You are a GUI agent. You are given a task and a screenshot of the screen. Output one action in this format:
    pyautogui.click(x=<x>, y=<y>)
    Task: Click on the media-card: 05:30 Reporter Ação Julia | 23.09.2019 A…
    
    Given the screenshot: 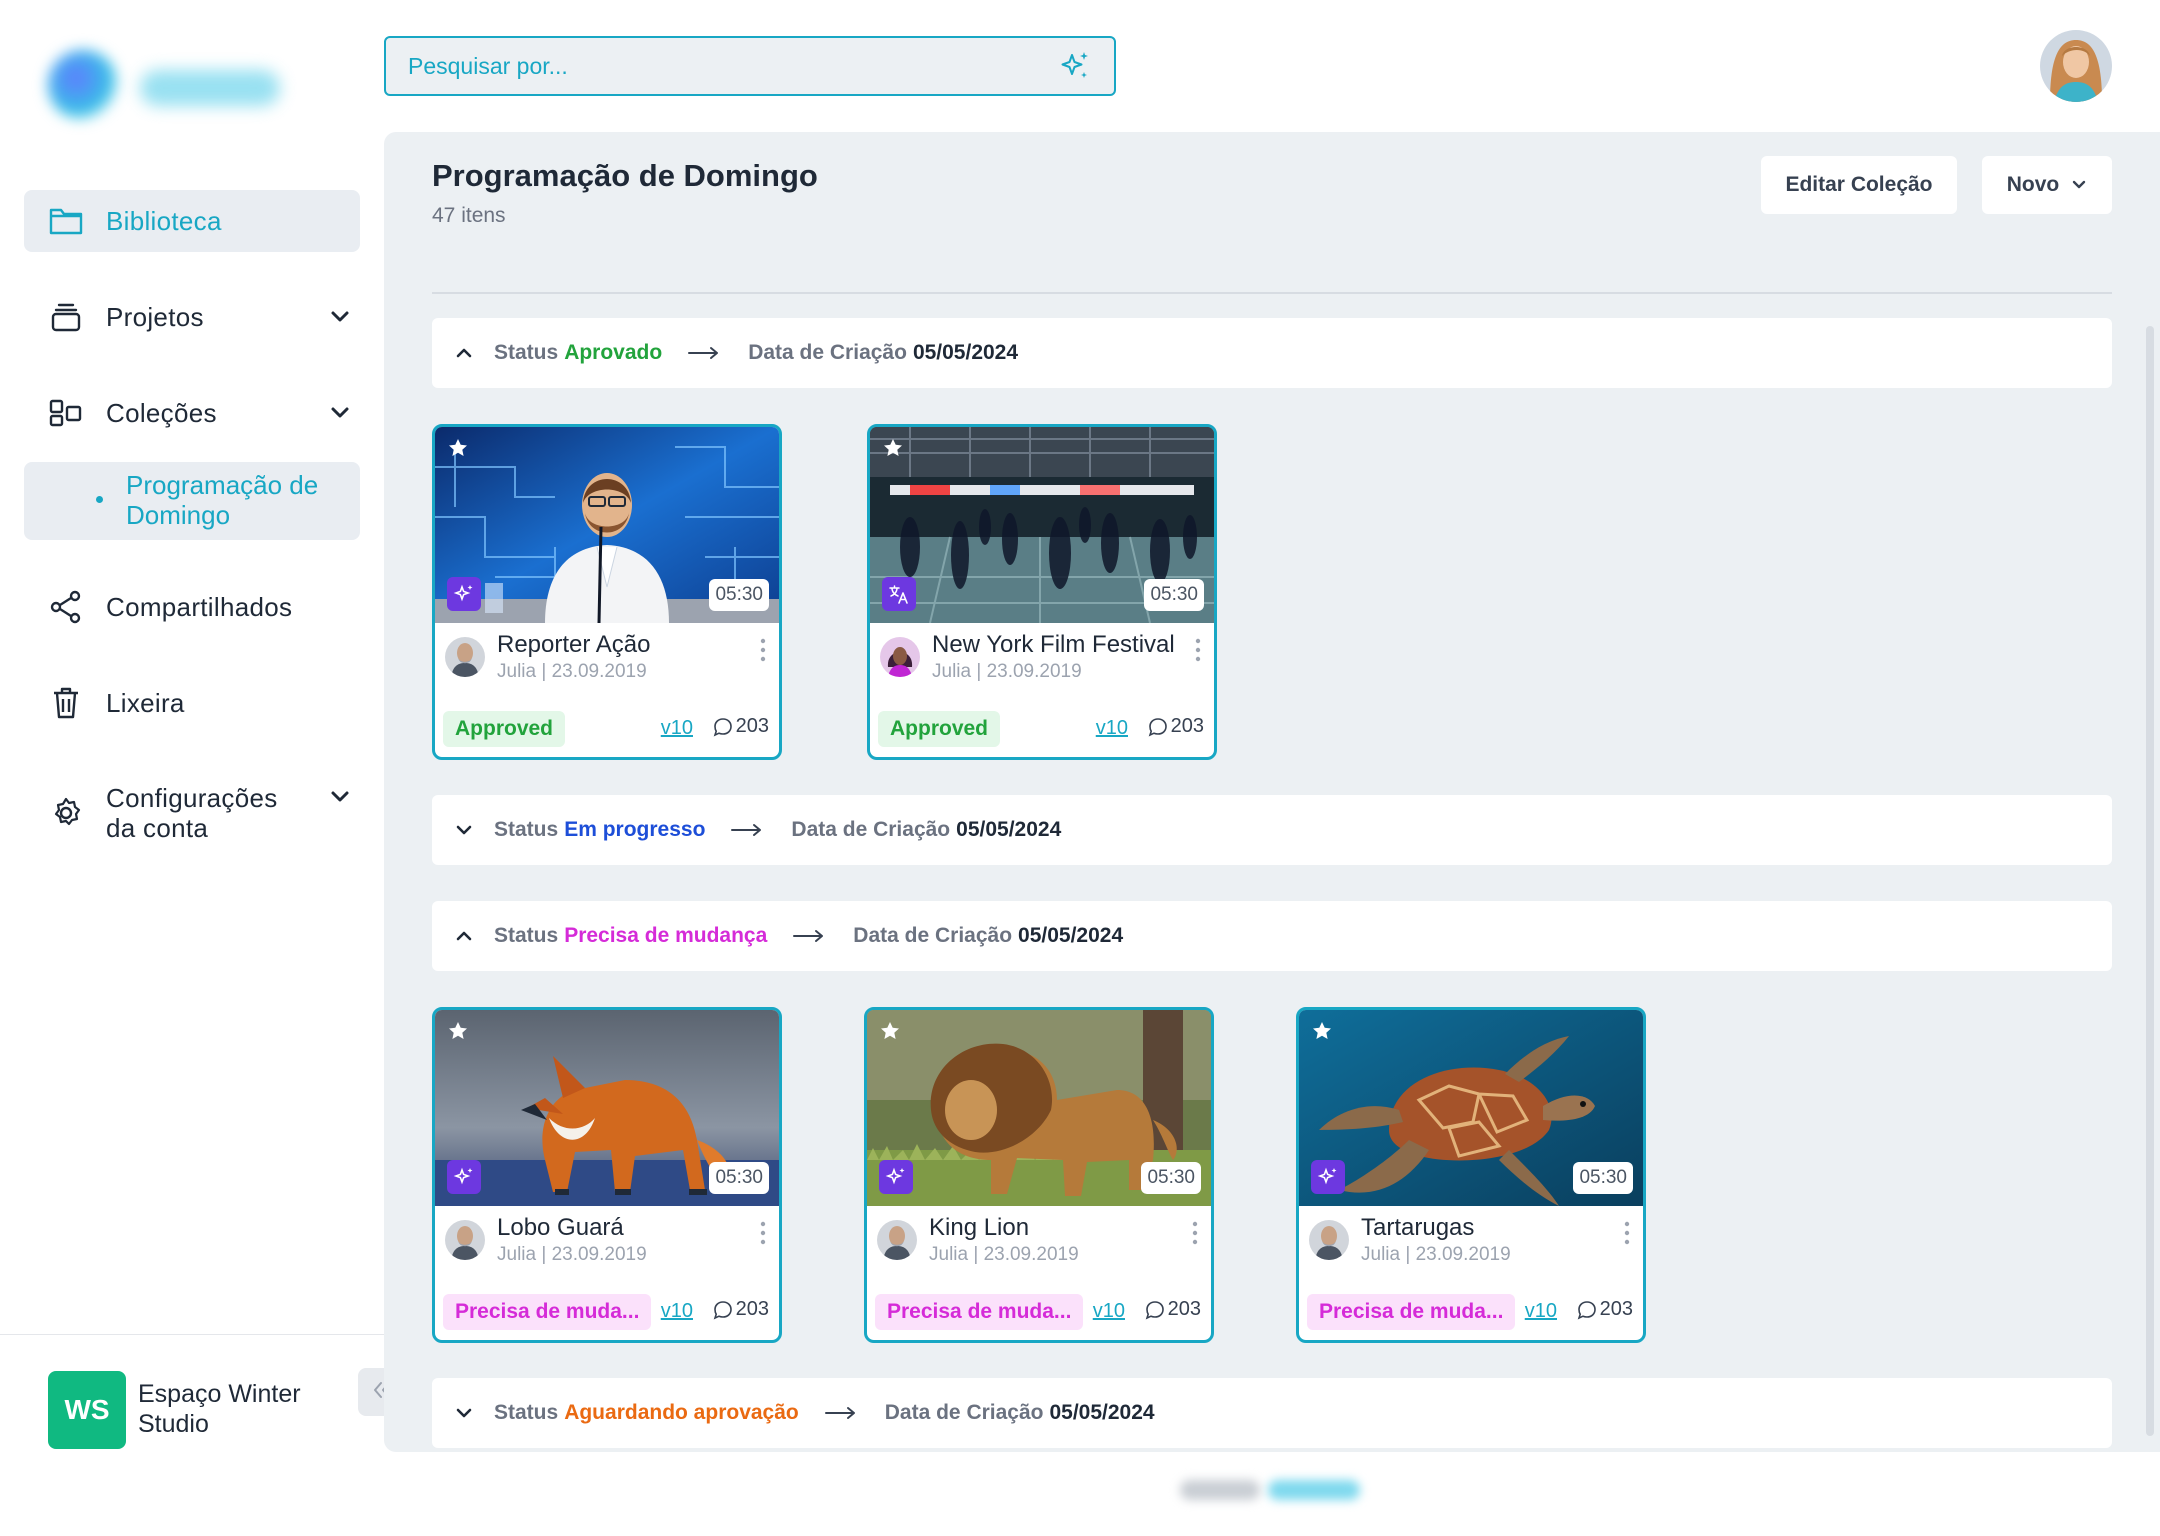 What is the action you would take?
    pyautogui.click(x=607, y=592)
    